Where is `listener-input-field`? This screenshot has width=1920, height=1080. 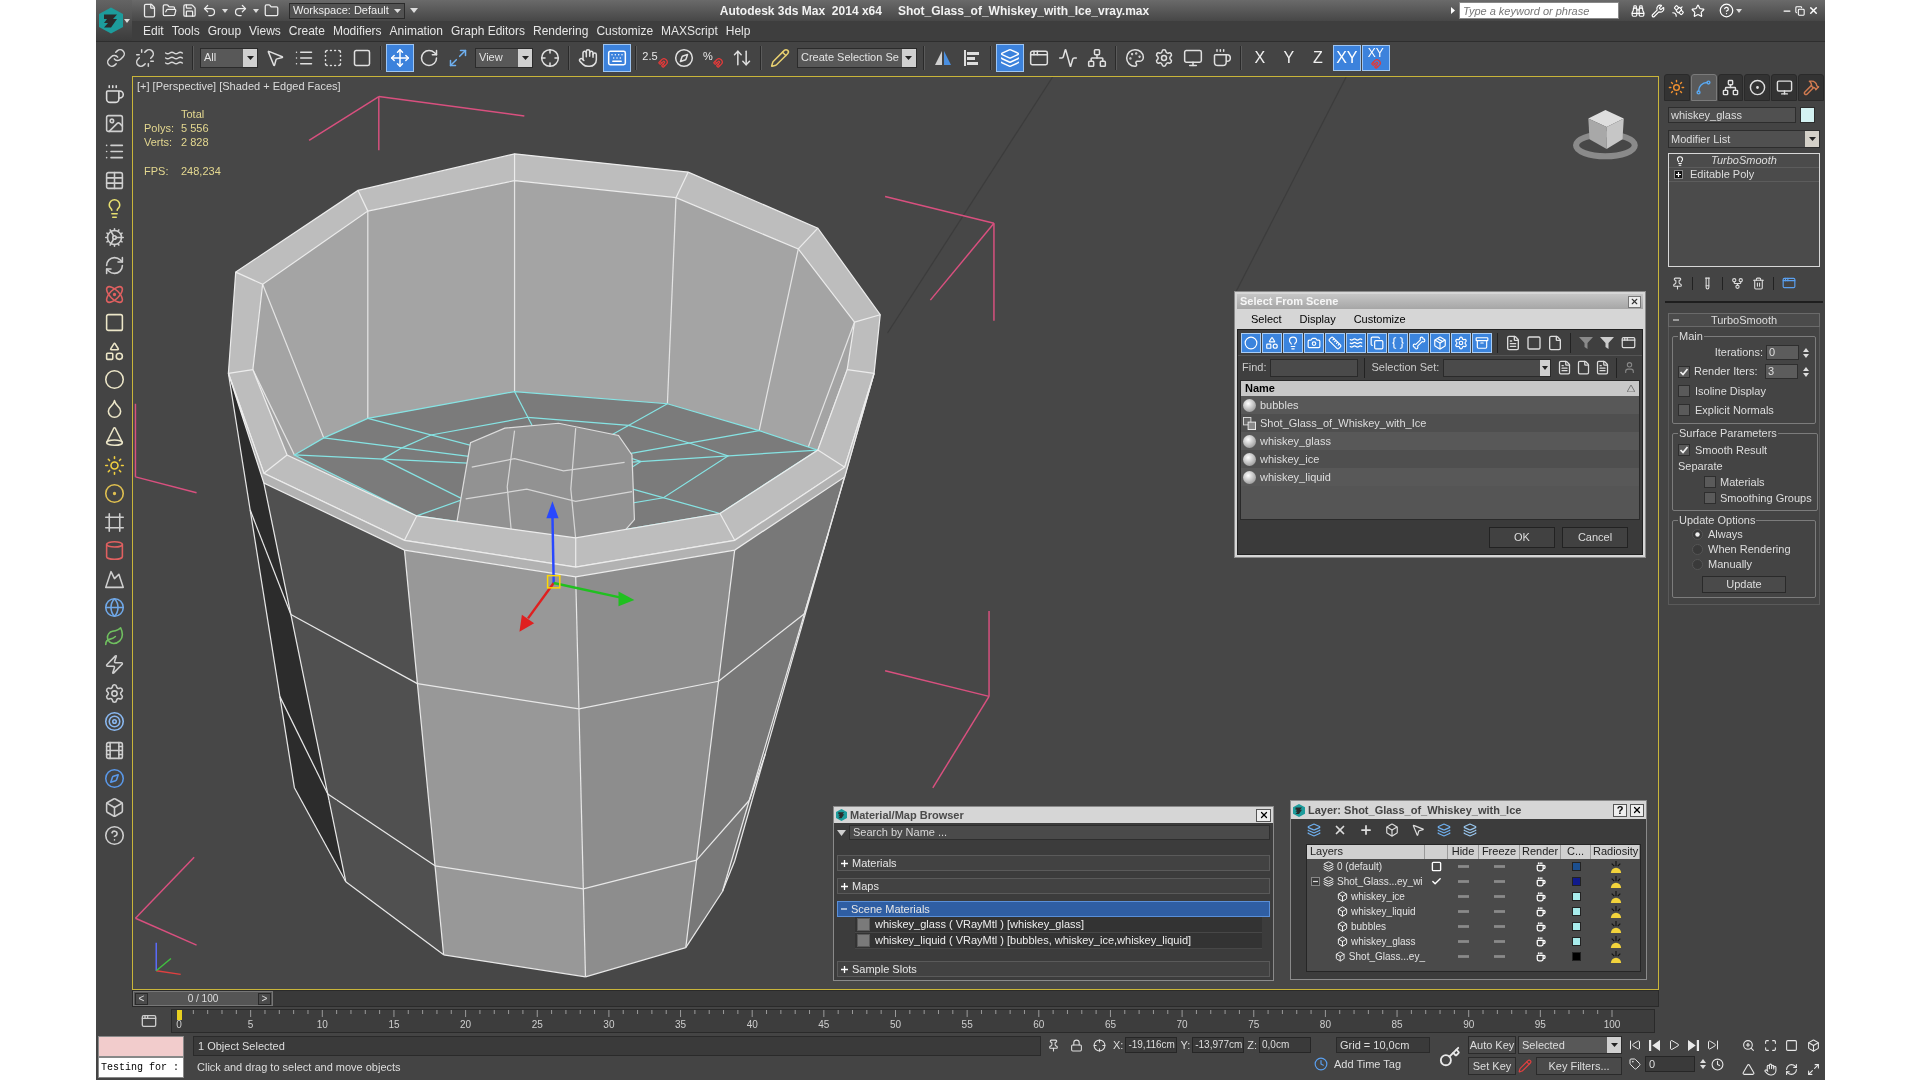 listener-input-field is located at coordinates (141, 1046).